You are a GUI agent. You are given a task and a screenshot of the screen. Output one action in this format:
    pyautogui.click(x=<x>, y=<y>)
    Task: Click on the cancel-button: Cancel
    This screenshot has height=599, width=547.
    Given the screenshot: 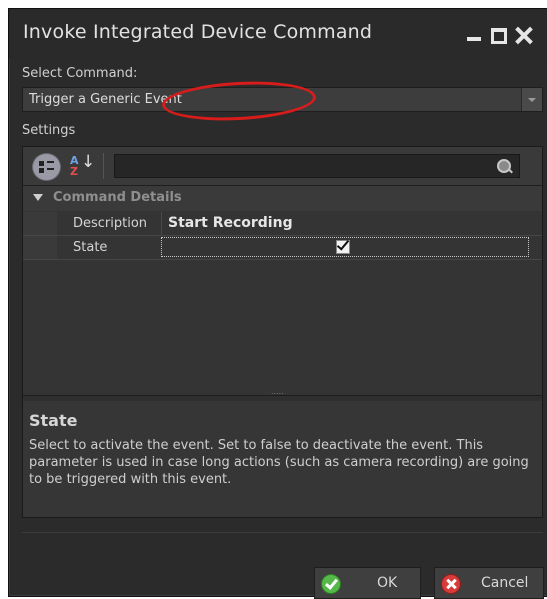 What is the action you would take?
    pyautogui.click(x=489, y=583)
    